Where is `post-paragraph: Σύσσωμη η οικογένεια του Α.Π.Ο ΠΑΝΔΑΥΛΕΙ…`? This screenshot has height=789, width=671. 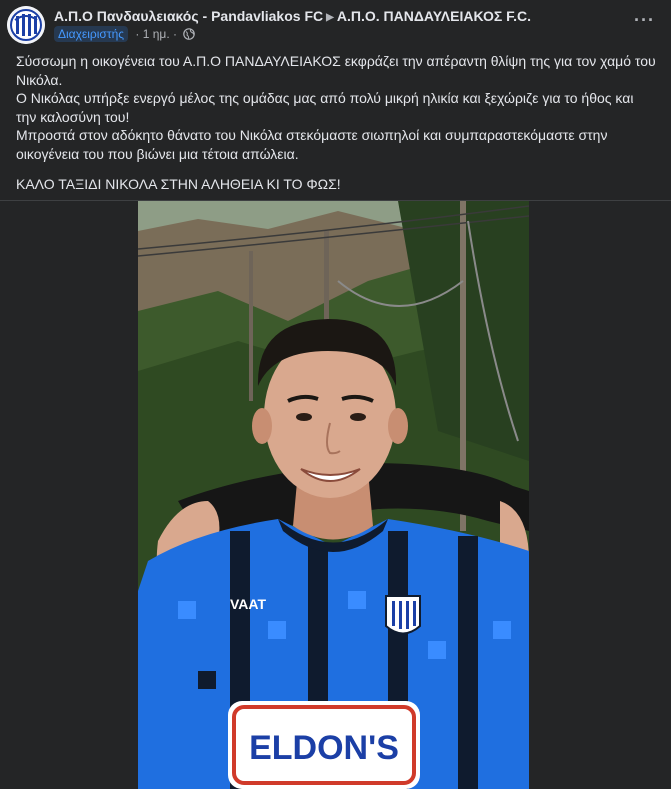
post-paragraph: Σύσσωμη η οικογένεια του Α.Π.Ο ΠΑΝΔΑΥΛΕΙ… is located at coordinates (336, 70).